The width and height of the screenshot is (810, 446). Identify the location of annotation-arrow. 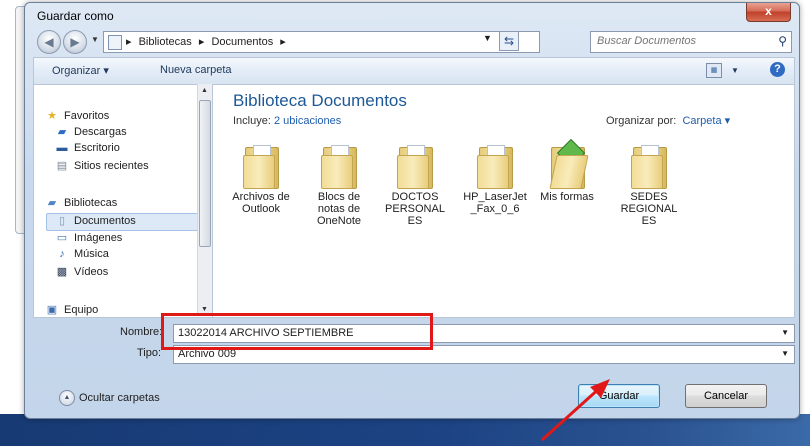
(575, 410).